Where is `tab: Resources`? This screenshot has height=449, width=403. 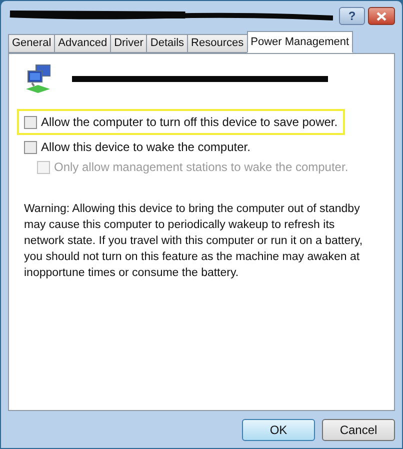 tab: Resources is located at coordinates (217, 43).